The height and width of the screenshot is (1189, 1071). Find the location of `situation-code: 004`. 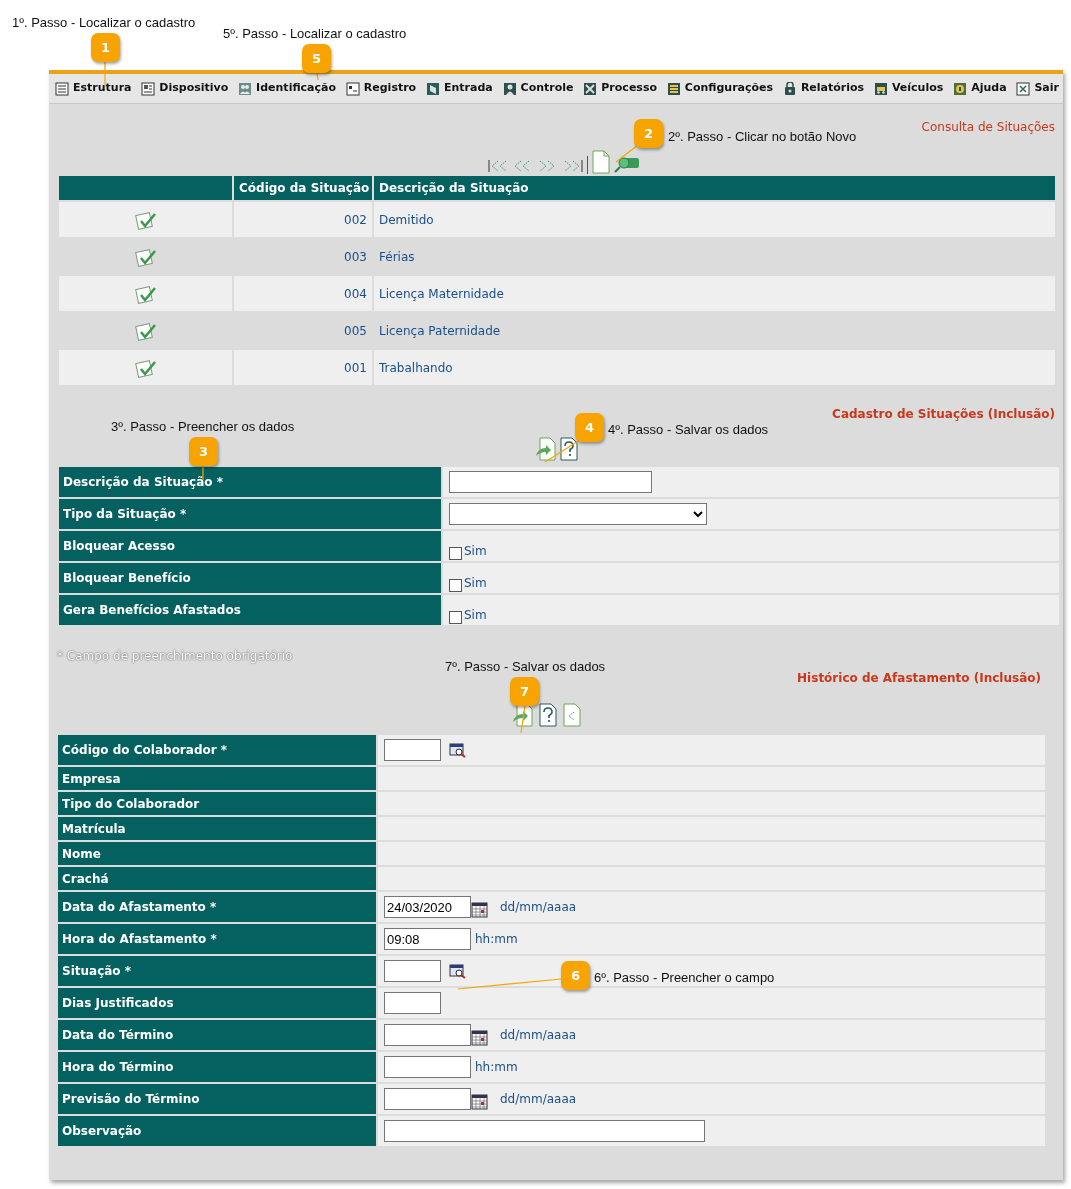

situation-code: 004 is located at coordinates (355, 293).